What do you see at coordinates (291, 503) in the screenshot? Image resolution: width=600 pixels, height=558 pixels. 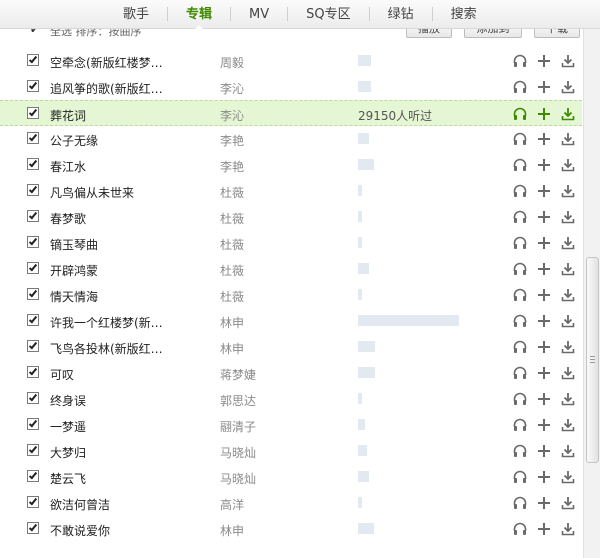 I see `song-row: 欲洁何曾洁 高洋` at bounding box center [291, 503].